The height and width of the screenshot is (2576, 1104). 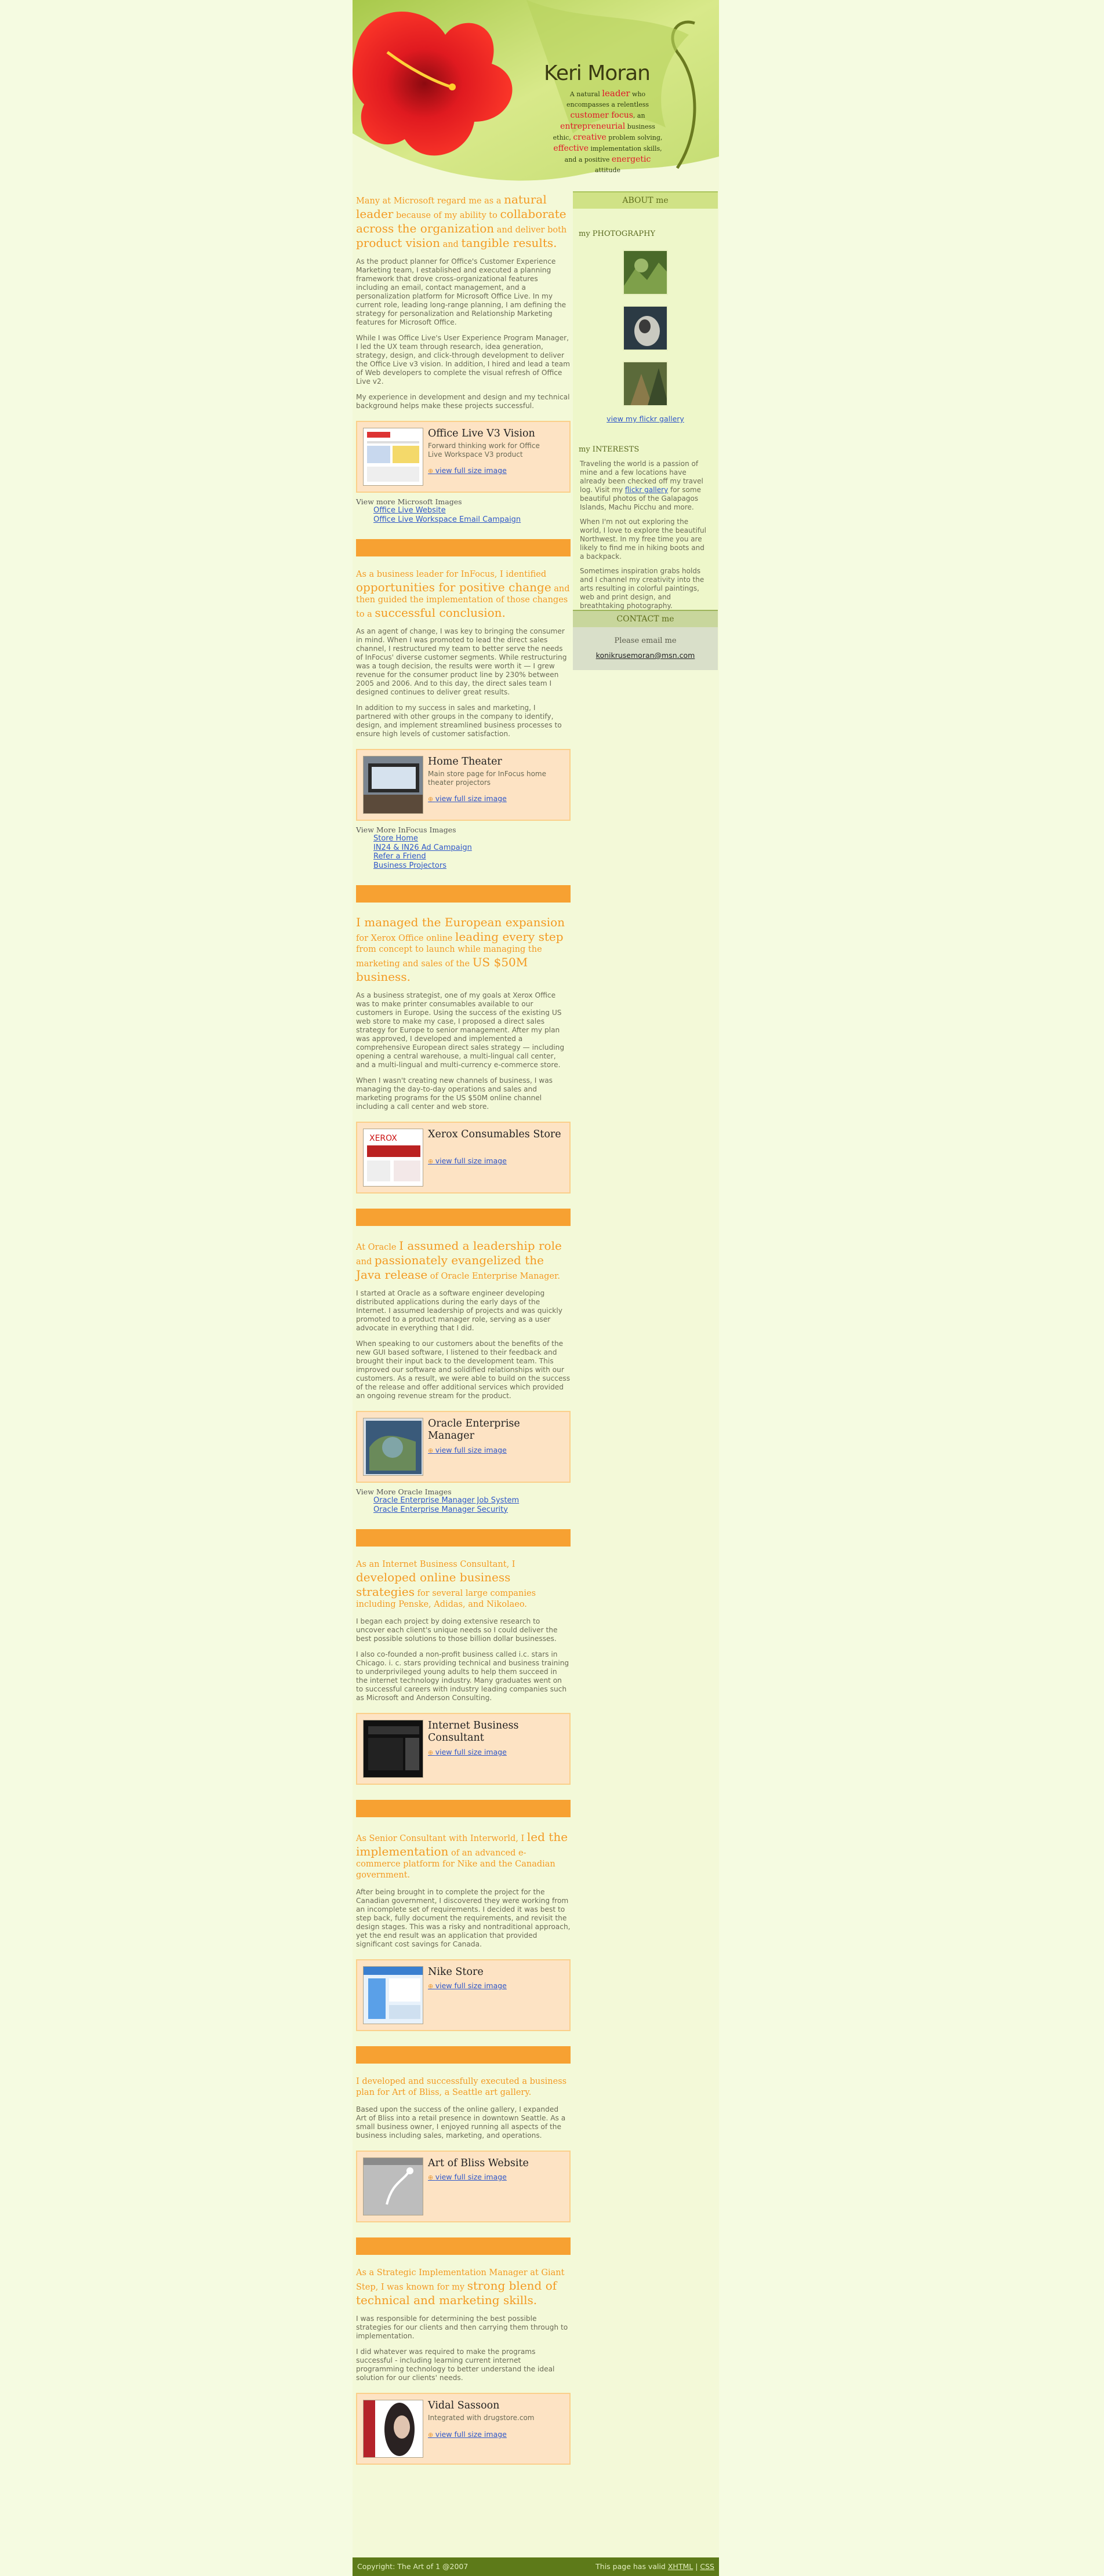 I want to click on photo-thumb-2-image, so click(x=645, y=328).